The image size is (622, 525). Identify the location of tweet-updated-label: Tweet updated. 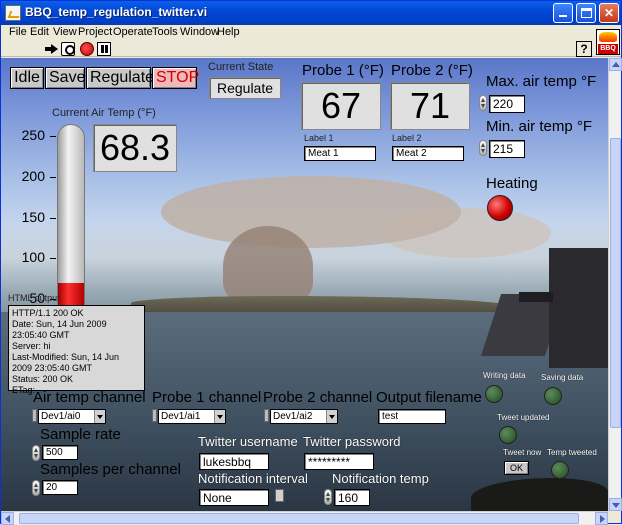
(523, 417).